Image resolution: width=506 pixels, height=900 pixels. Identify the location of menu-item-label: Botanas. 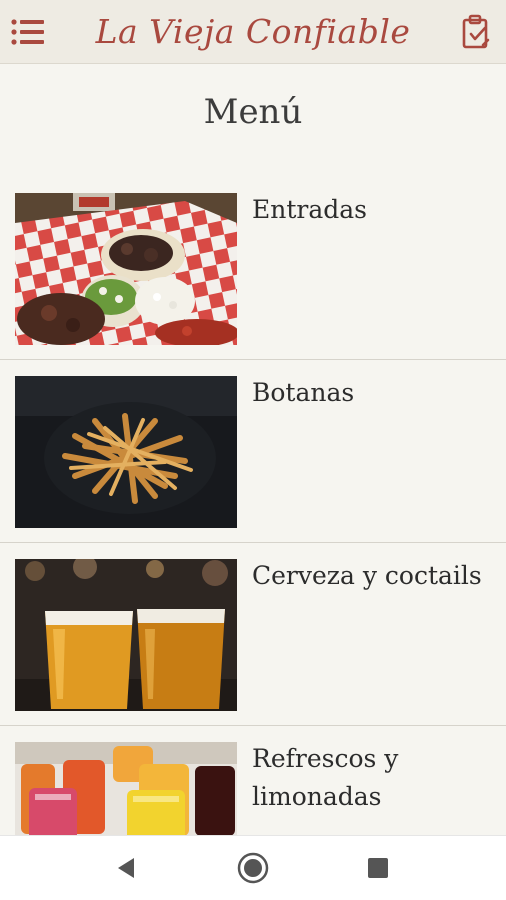
(303, 392).